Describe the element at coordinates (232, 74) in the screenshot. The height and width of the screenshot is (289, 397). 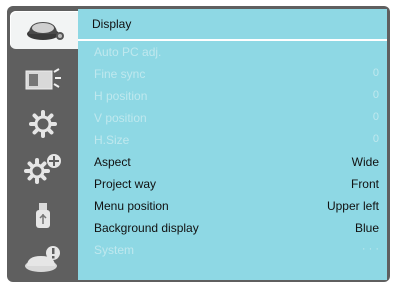
I see `menu-item-fine-sync: Fine sync 0` at that location.